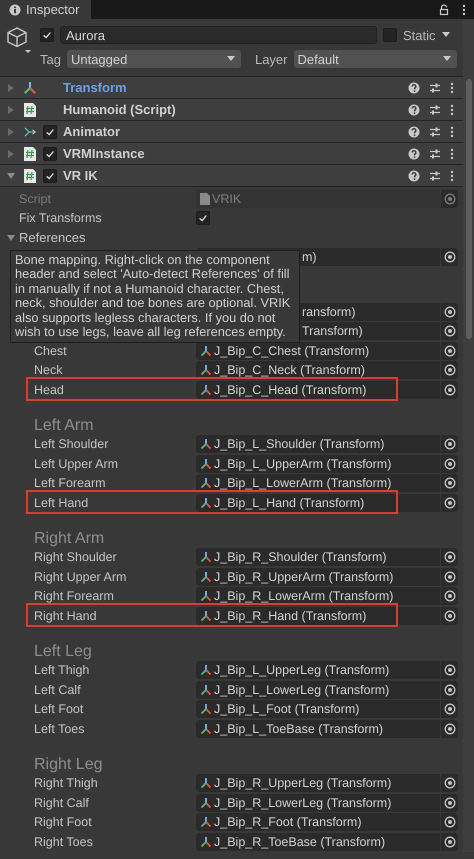 The width and height of the screenshot is (474, 859). I want to click on object-field: J_Bip_L_UpperArm (Transform), so click(318, 463).